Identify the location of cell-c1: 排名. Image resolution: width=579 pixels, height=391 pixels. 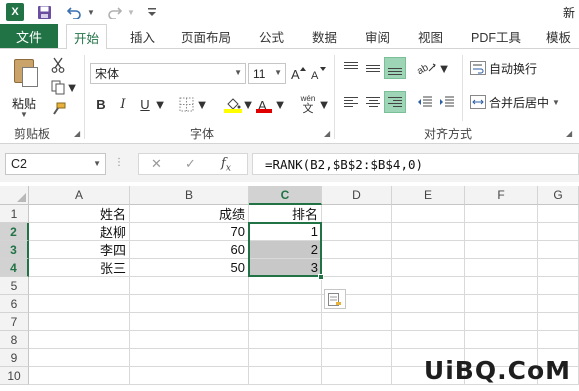
(285, 214).